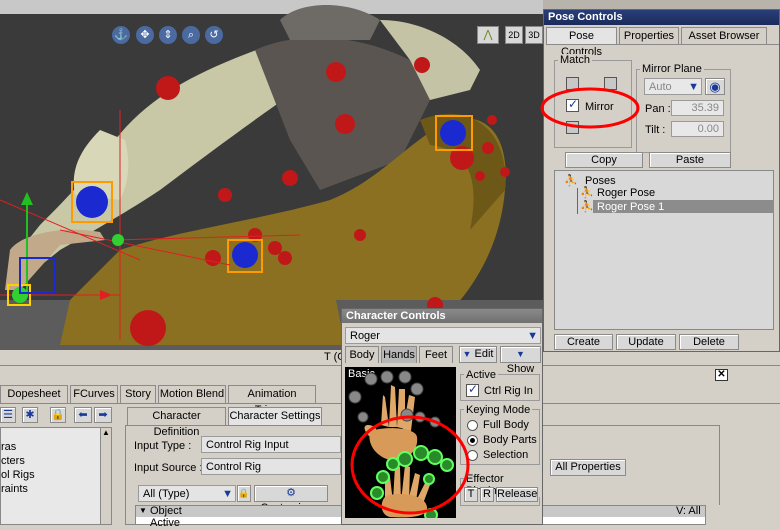  I want to click on tree-item: cters, so click(13, 461).